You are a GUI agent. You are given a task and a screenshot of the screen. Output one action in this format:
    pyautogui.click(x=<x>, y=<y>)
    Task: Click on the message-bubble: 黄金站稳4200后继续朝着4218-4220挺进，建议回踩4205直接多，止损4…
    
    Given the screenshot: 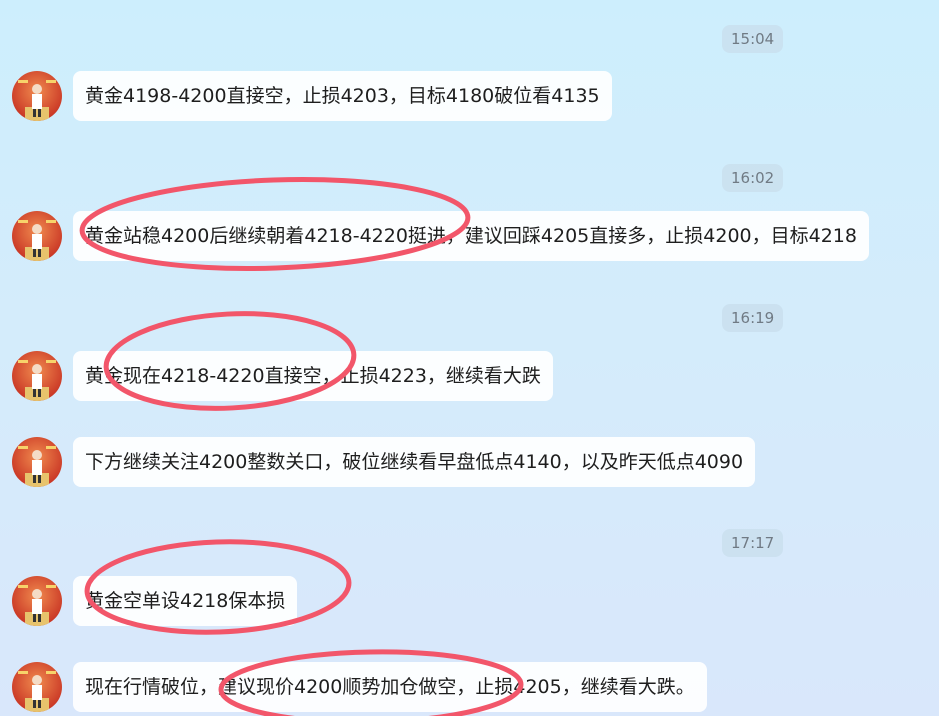 What is the action you would take?
    pyautogui.click(x=471, y=236)
    